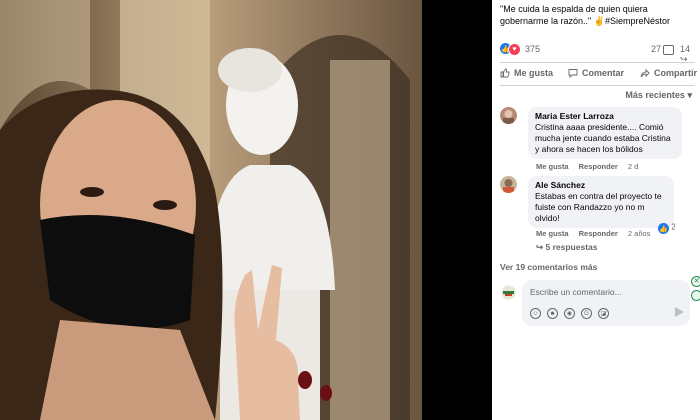 The image size is (700, 420). Describe the element at coordinates (552, 313) in the screenshot. I see `emoji-icon: ☻` at that location.